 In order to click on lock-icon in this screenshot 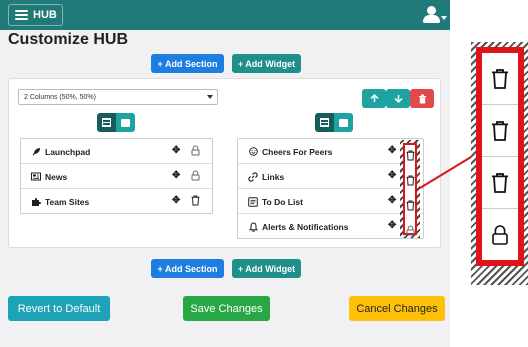, I will do `click(500, 235)`.